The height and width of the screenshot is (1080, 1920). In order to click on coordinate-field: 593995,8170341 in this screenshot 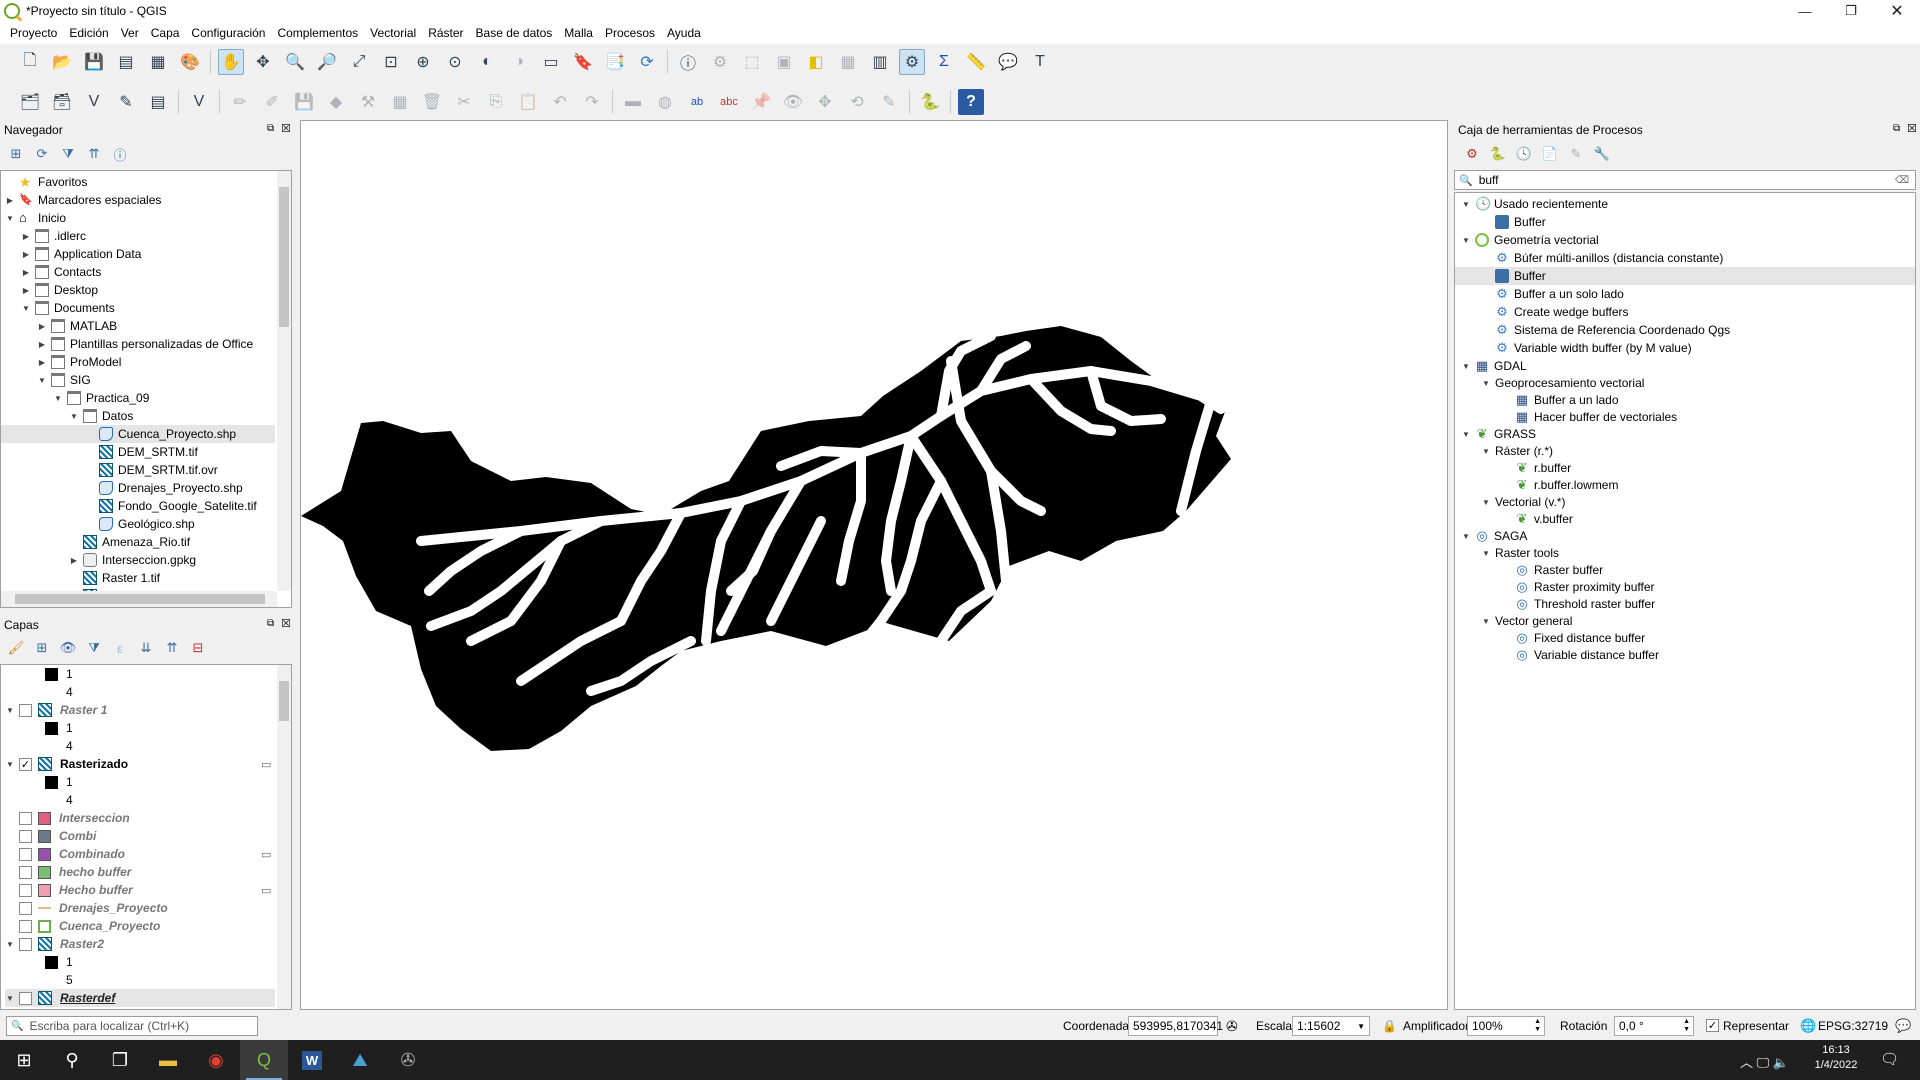, I will do `click(1175, 1026)`.